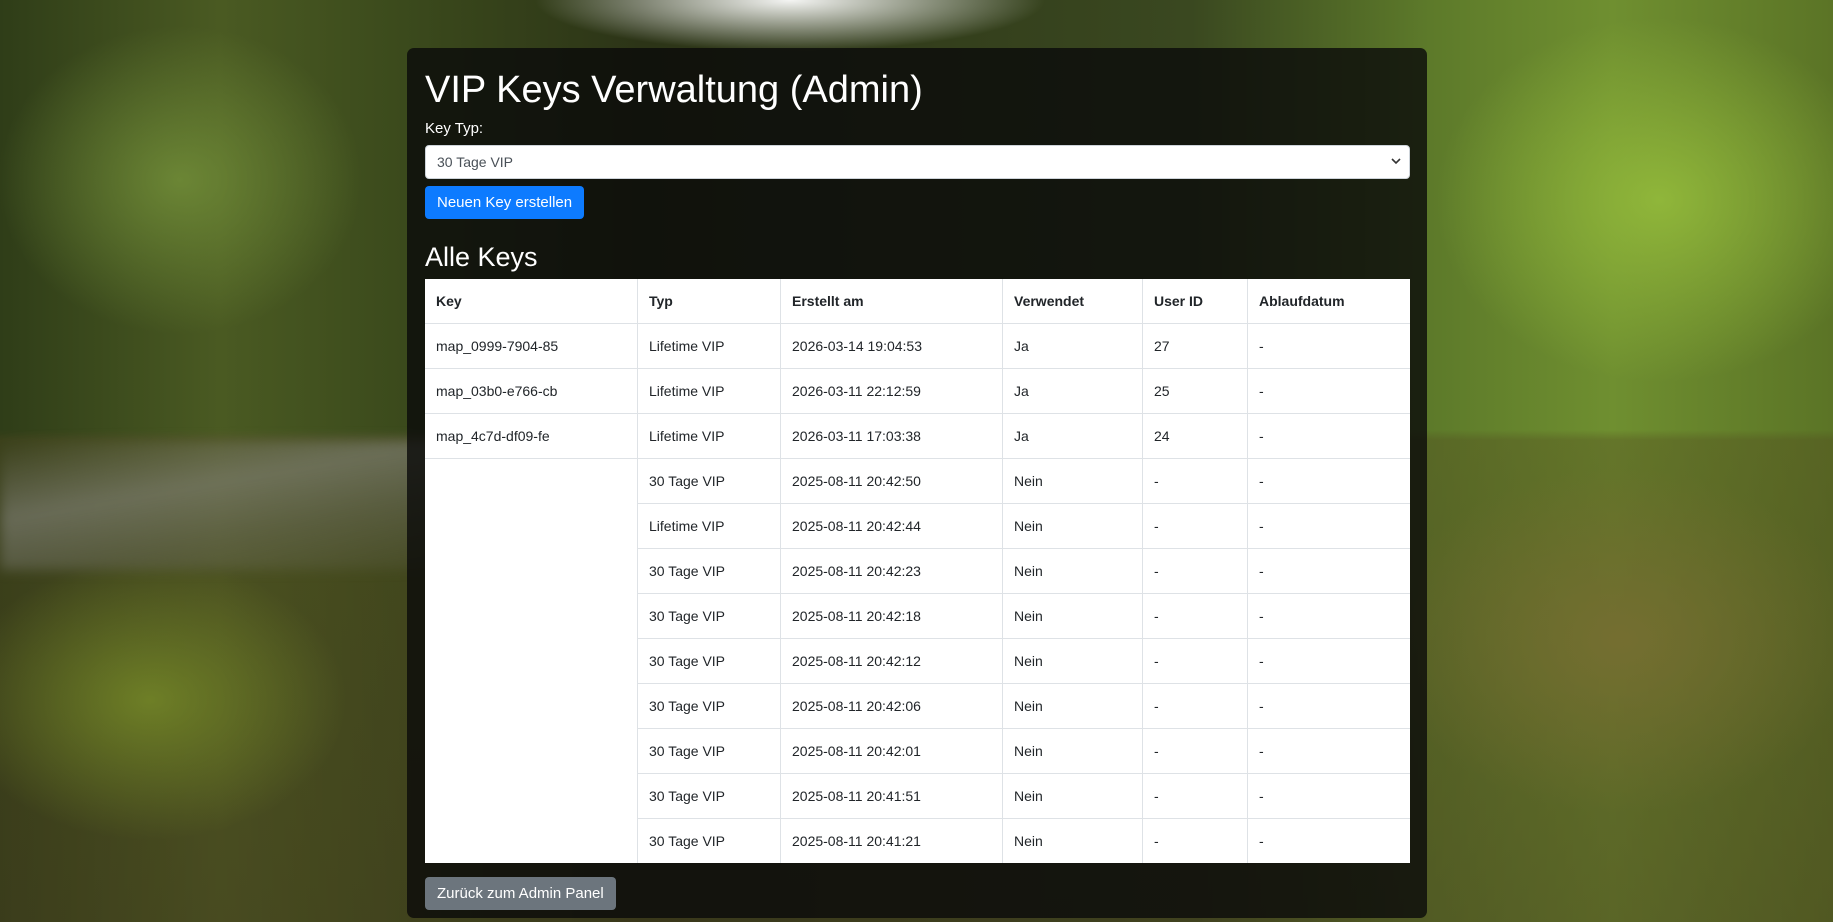 This screenshot has height=922, width=1833. Describe the element at coordinates (891, 481) in the screenshot. I see `cell-created: 2025-08-11 20:42:50` at that location.